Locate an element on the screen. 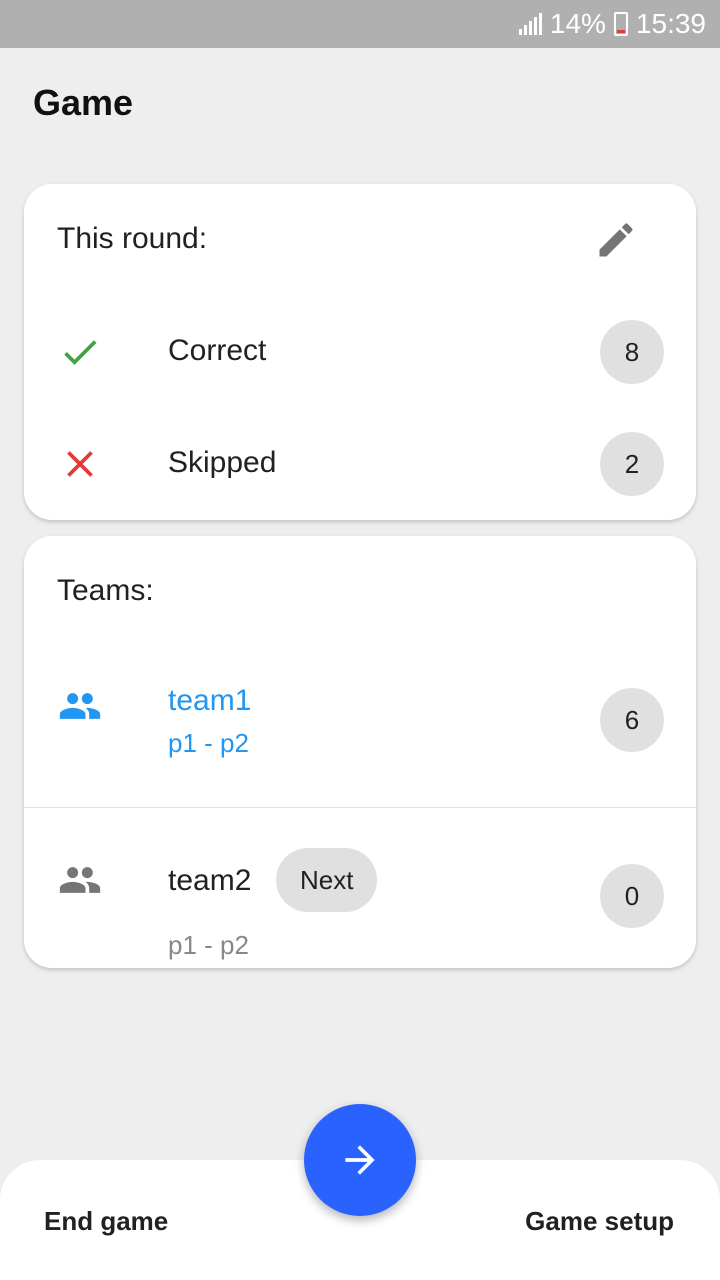 Image resolution: width=720 pixels, height=1280 pixels. status-bar: 14% 15:39 is located at coordinates (360, 24).